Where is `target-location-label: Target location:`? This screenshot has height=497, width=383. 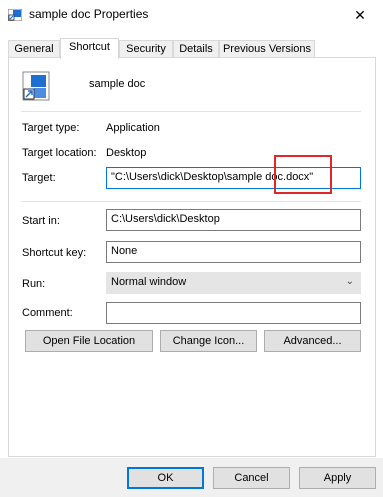 target-location-label: Target location: is located at coordinates (59, 153).